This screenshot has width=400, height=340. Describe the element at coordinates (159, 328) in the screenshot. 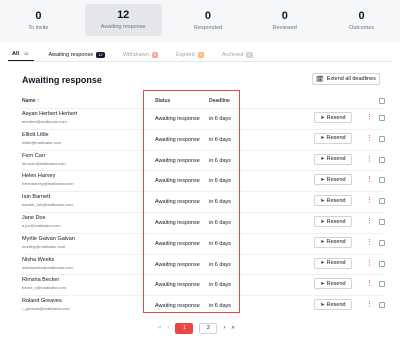

I see `first-page-icon: «` at that location.